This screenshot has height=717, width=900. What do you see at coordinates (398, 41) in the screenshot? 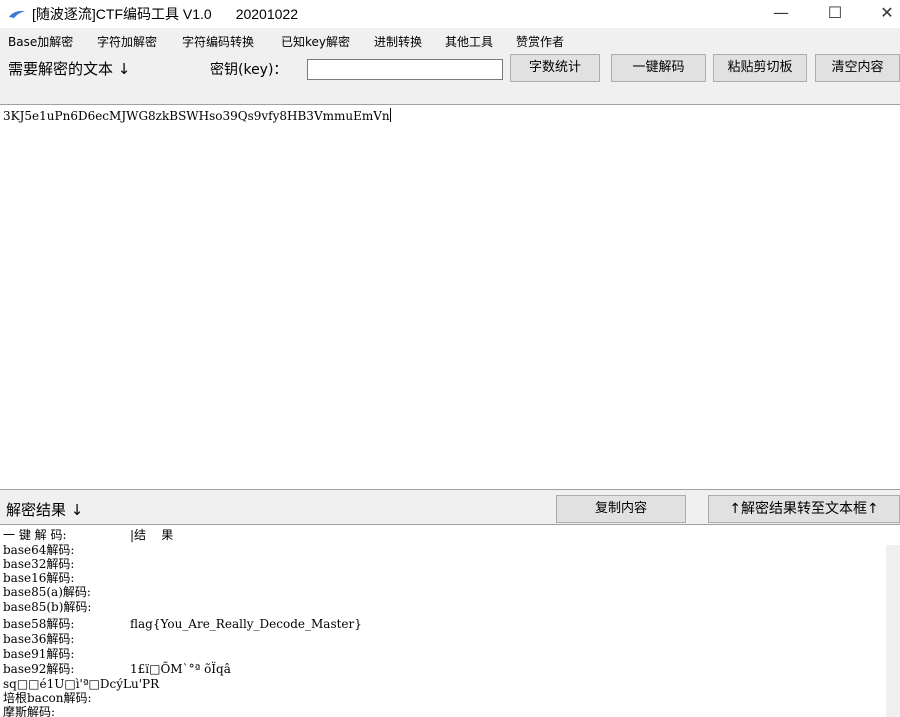
I see `menu-radix-convert: 进制转换` at bounding box center [398, 41].